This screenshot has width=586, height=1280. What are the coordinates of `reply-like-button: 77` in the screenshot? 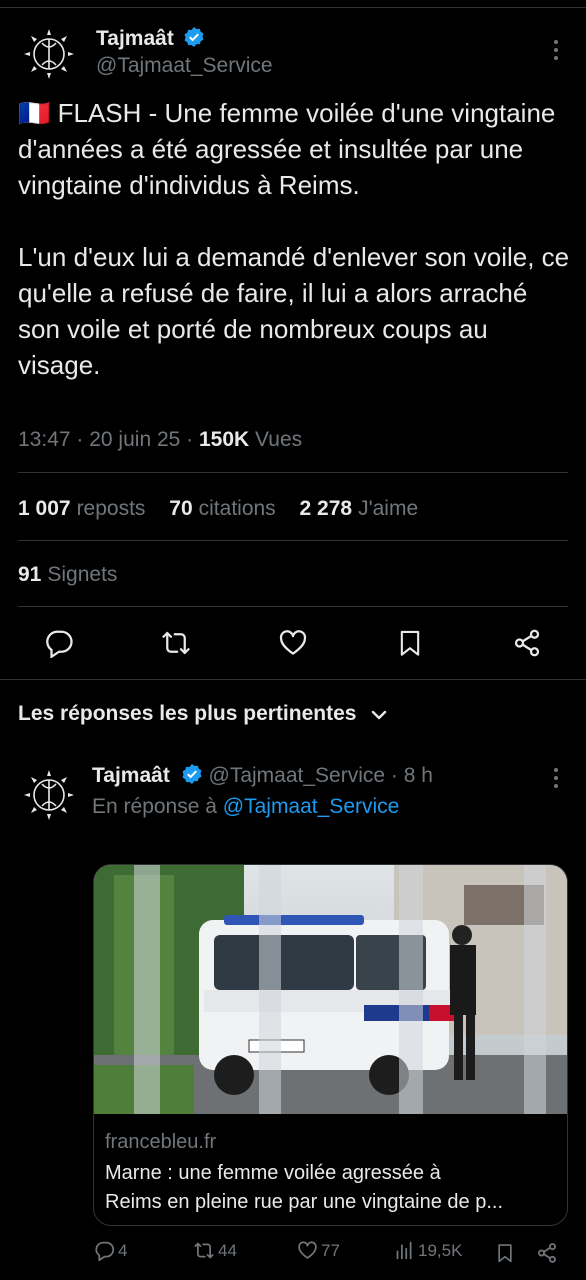 It's located at (318, 1250).